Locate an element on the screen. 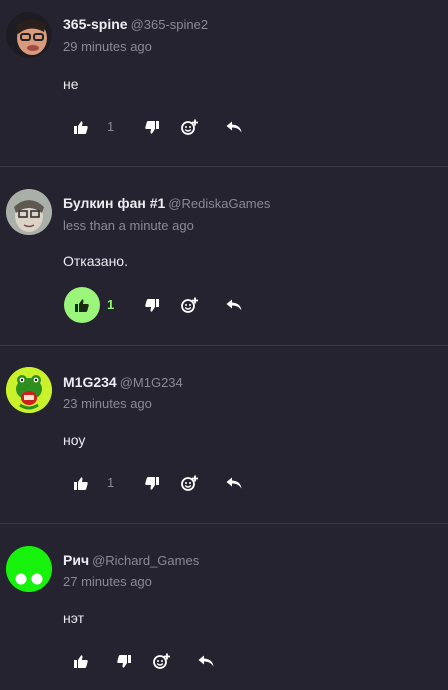 This screenshot has height=690, width=448. author-handle: @RediskaGames is located at coordinates (219, 203).